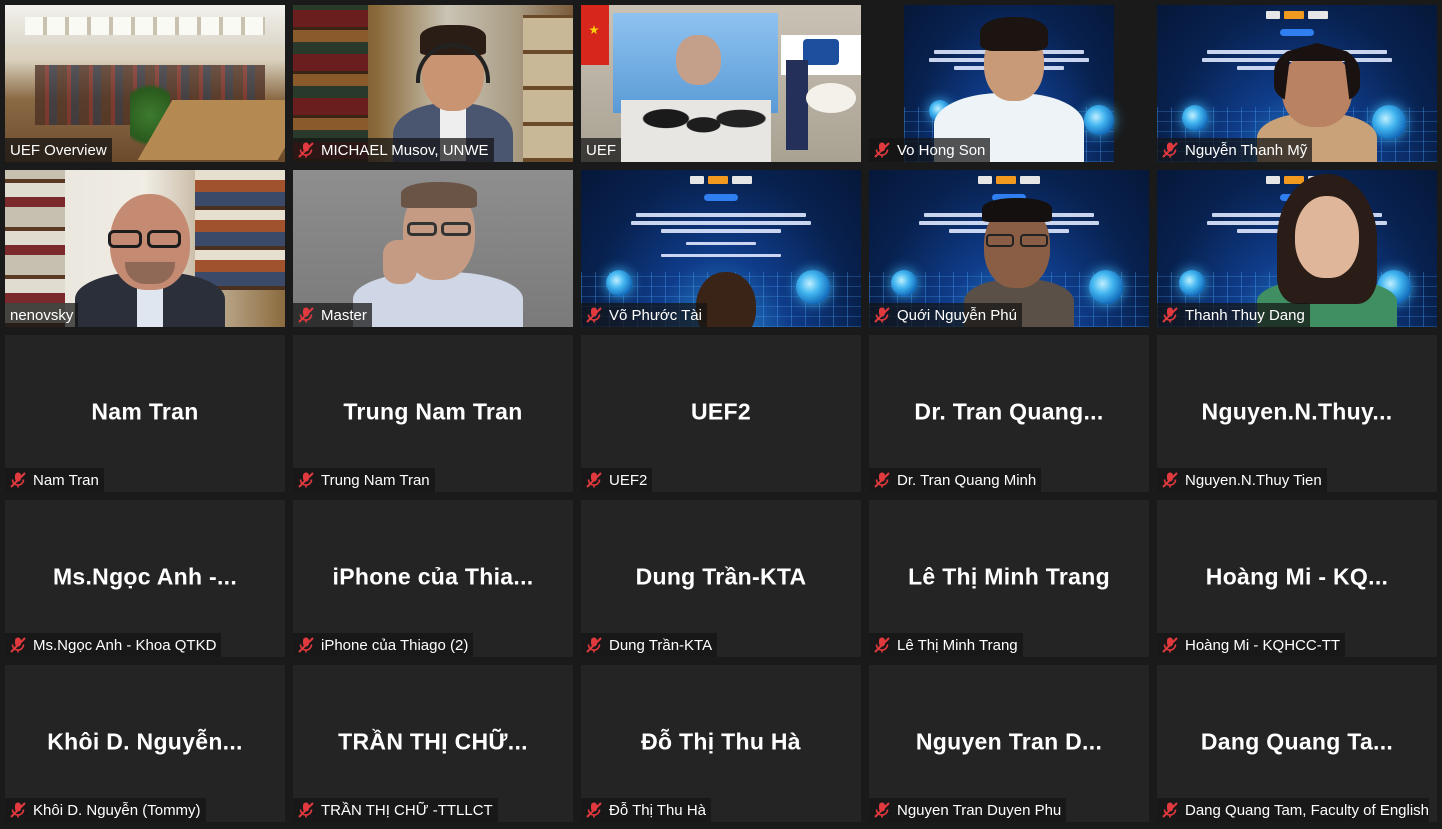  I want to click on participant-name: Dung Trần-KTA, so click(661, 645).